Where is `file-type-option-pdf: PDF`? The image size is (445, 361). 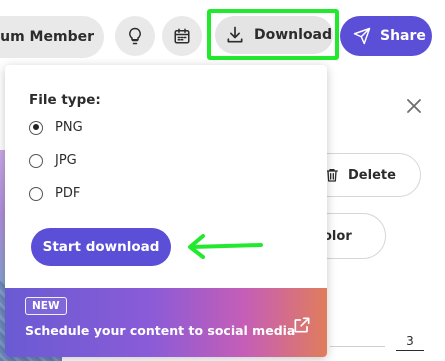 file-type-option-pdf: PDF is located at coordinates (54, 193).